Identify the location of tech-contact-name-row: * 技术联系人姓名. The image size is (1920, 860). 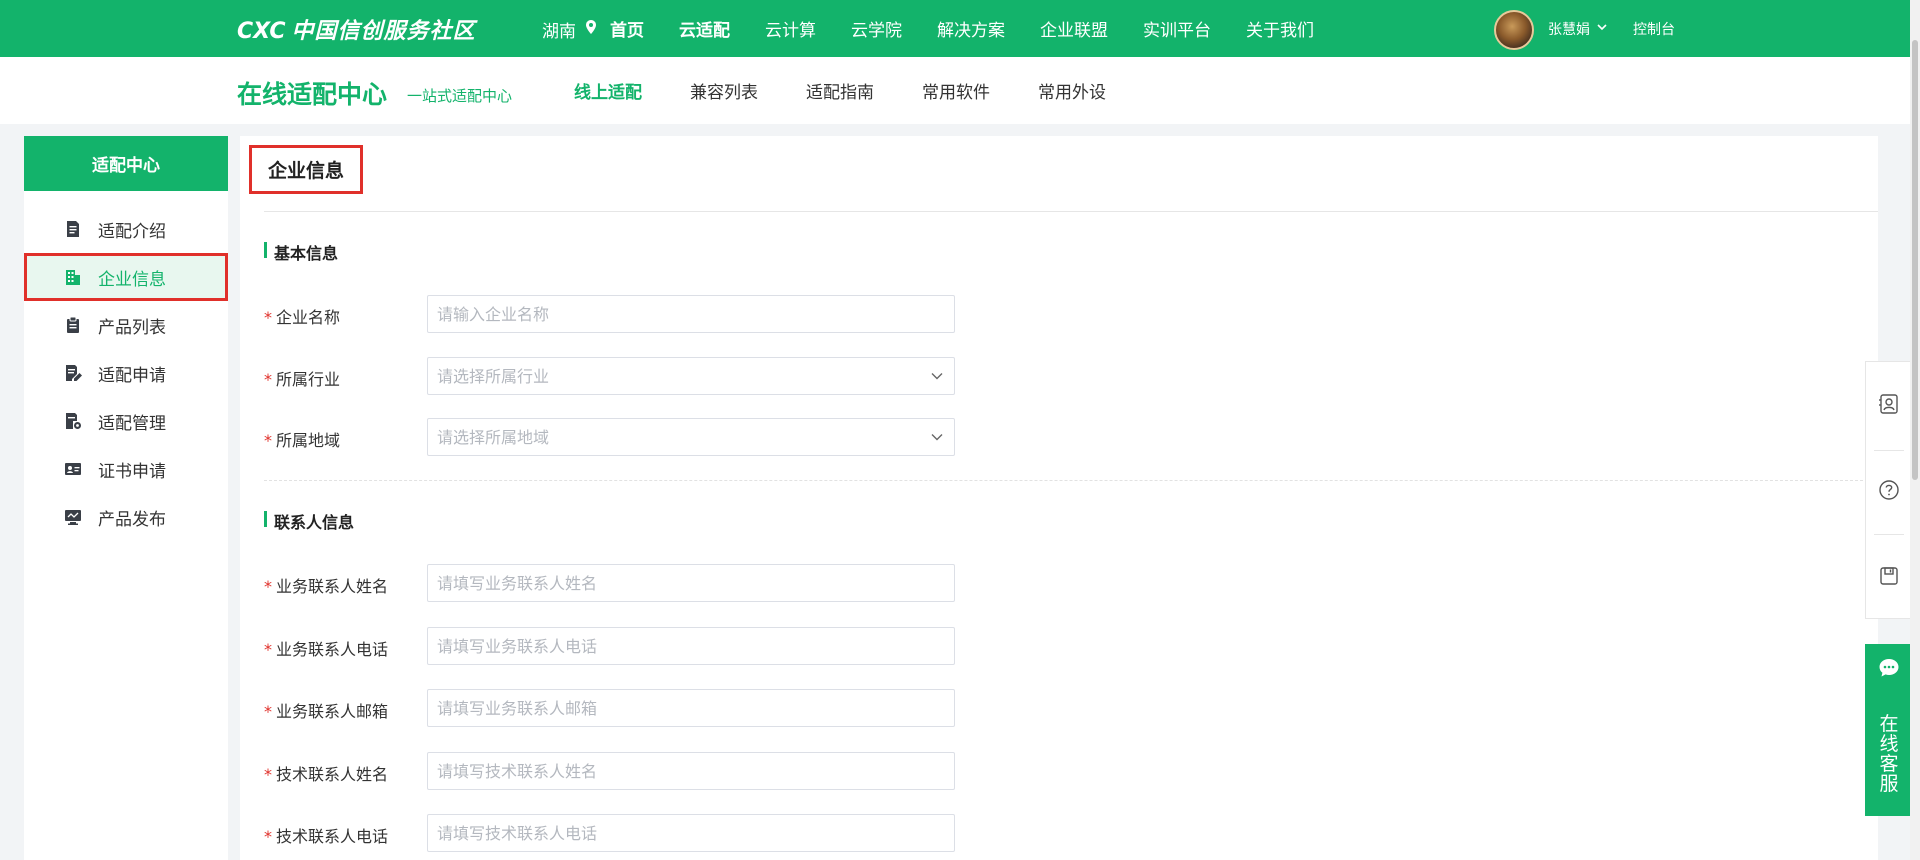
(734, 771).